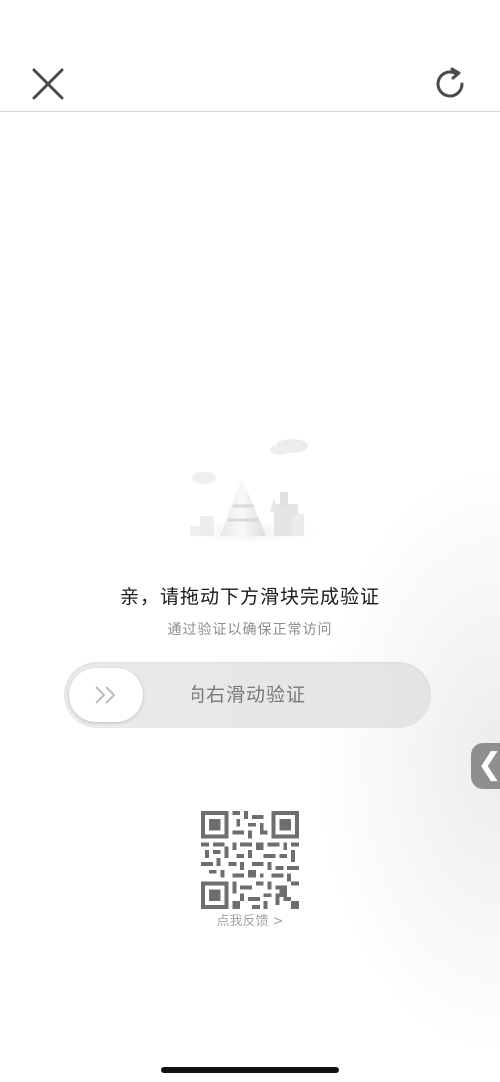 The image size is (500, 1082). I want to click on top-bar, so click(250, 56).